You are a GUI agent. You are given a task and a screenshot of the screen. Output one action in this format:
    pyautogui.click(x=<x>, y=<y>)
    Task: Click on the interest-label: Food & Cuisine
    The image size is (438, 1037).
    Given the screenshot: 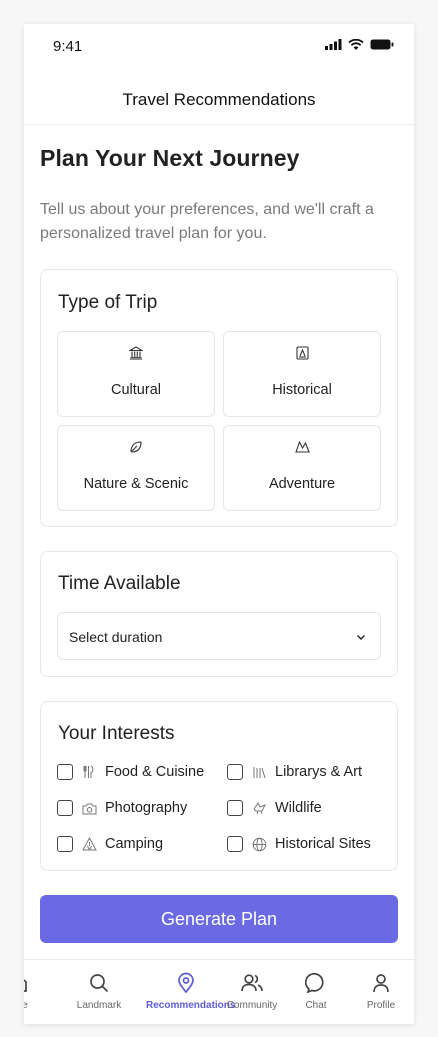 What is the action you would take?
    pyautogui.click(x=155, y=772)
    